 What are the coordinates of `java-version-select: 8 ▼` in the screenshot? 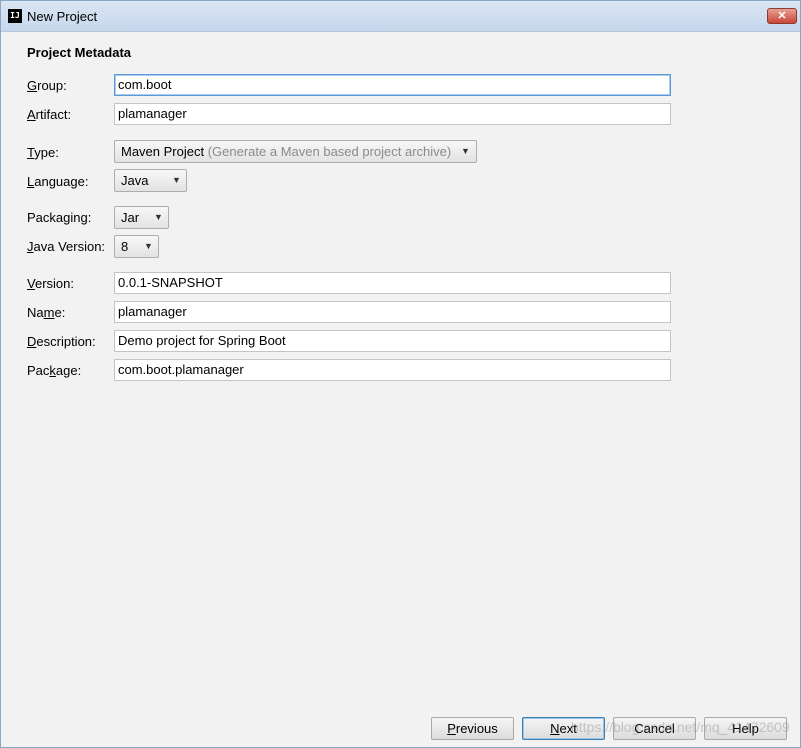 It's located at (136, 246).